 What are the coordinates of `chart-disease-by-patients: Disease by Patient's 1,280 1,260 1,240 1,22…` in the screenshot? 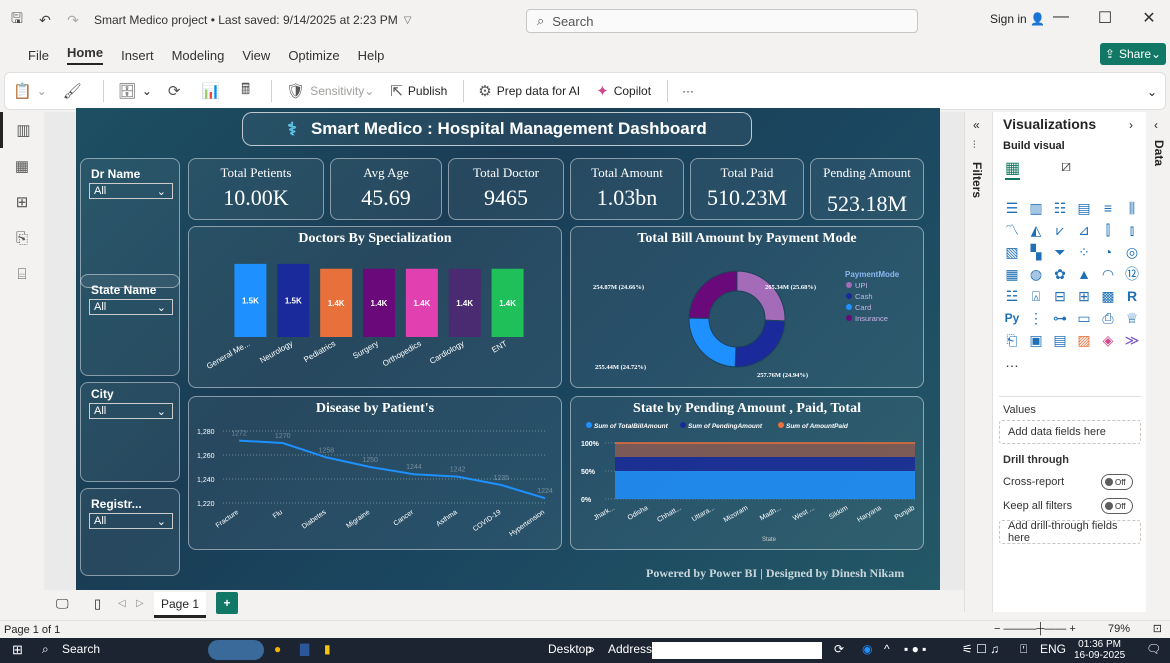 It's located at (375, 473).